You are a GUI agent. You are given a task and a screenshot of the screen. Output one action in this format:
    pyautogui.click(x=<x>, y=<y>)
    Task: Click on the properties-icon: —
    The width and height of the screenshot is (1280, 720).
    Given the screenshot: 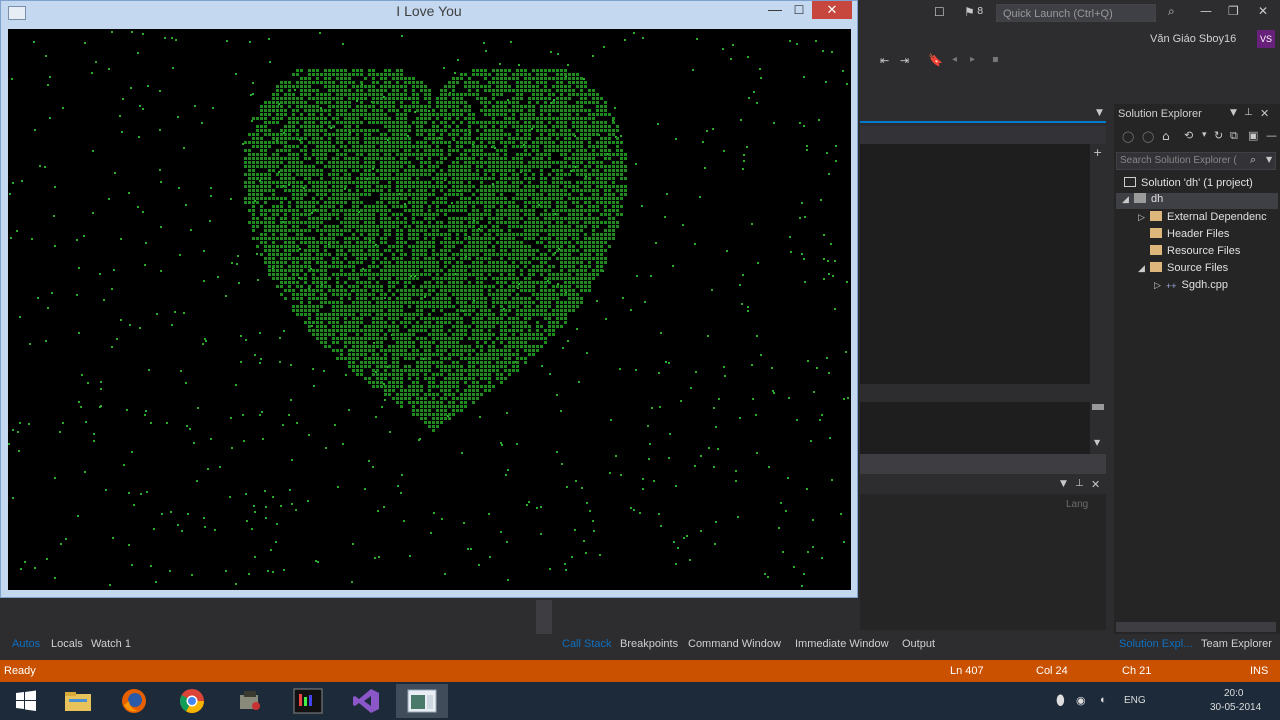 What is the action you would take?
    pyautogui.click(x=1271, y=135)
    